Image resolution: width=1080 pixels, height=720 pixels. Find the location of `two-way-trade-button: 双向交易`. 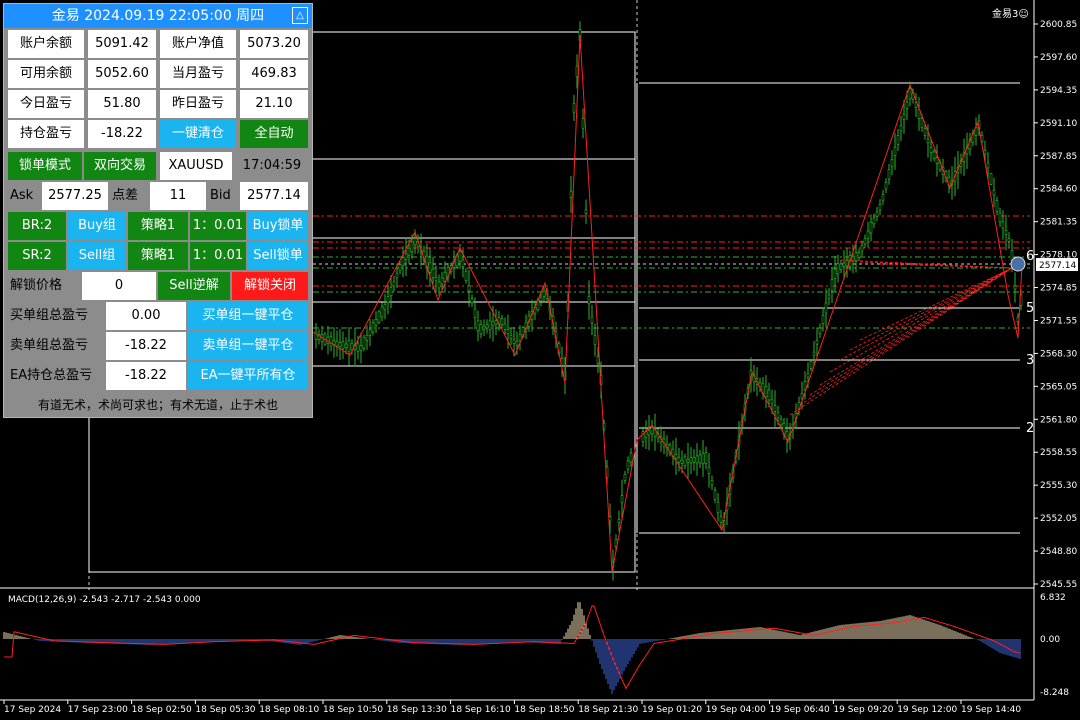

two-way-trade-button: 双向交易 is located at coordinates (120, 166).